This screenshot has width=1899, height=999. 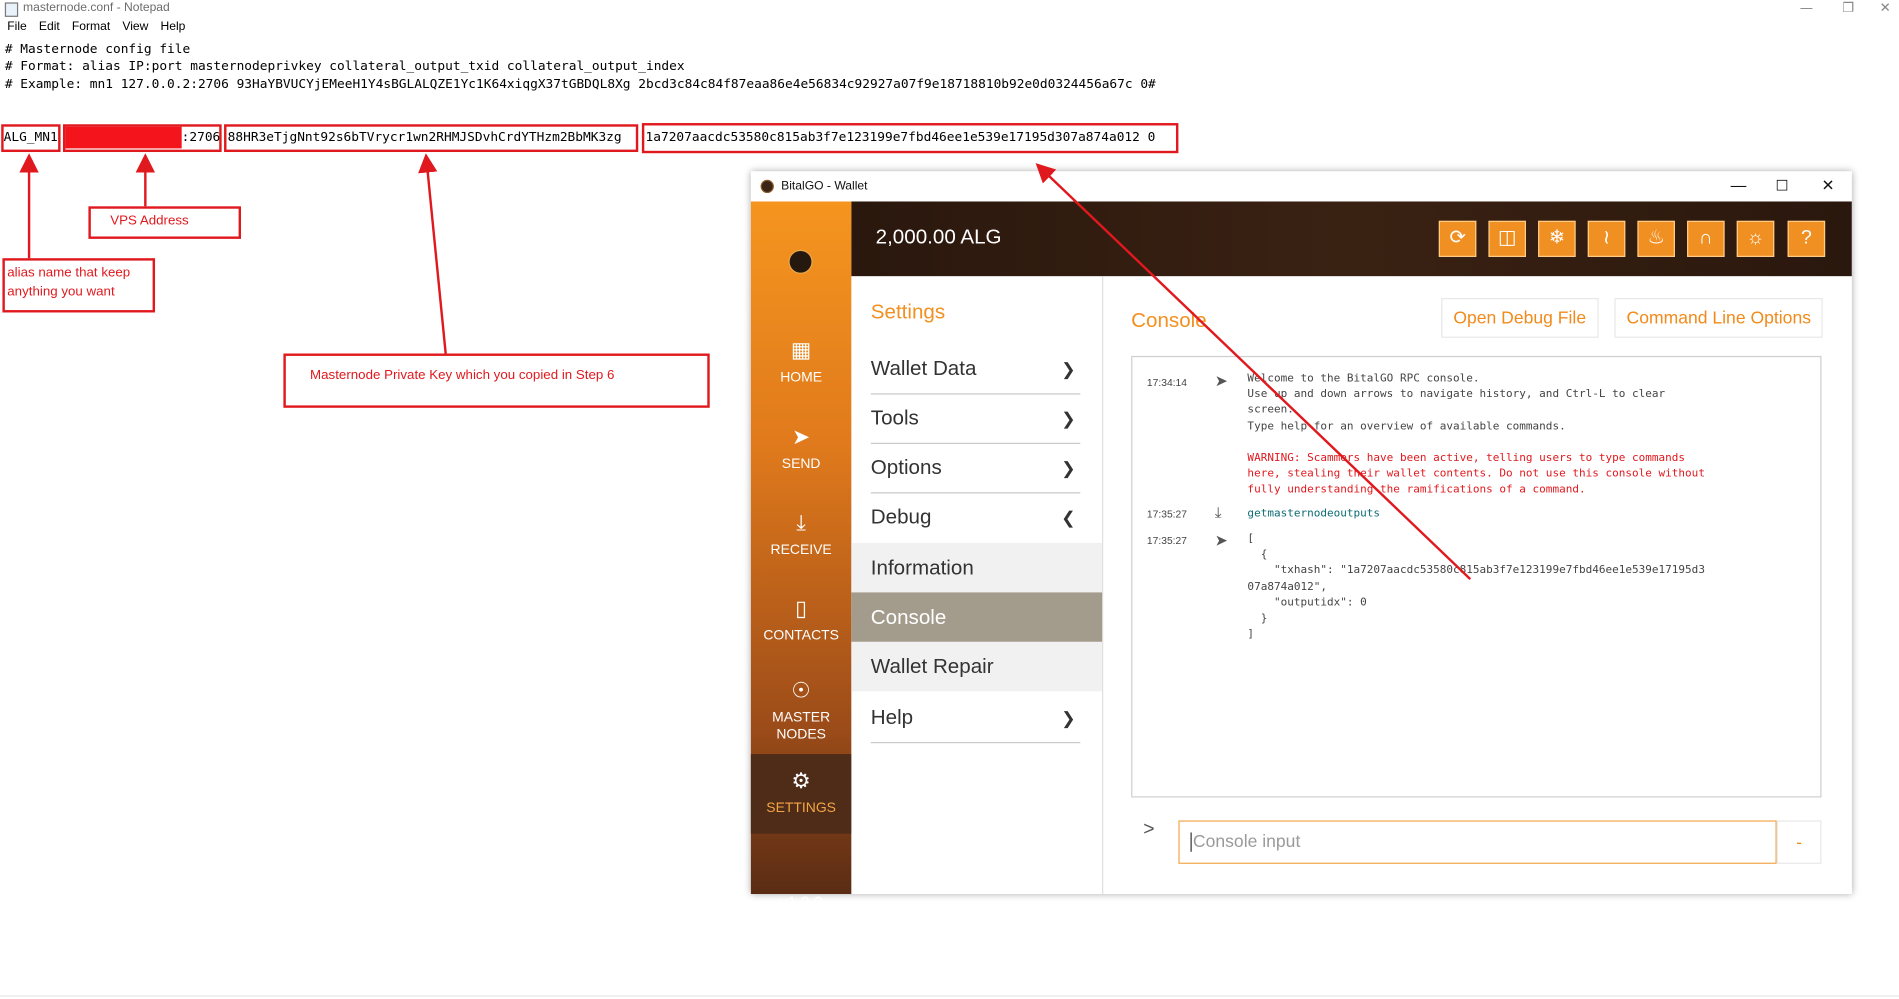 I want to click on menu-debug: Debug ❮, so click(x=976, y=517).